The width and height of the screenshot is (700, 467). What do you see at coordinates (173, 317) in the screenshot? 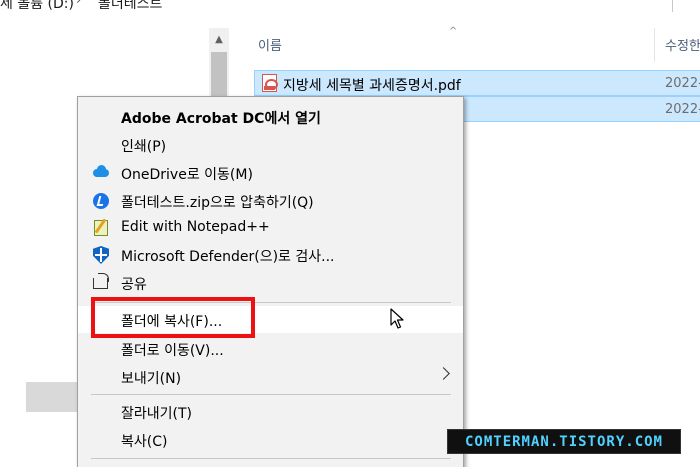
I see `highlight-box` at bounding box center [173, 317].